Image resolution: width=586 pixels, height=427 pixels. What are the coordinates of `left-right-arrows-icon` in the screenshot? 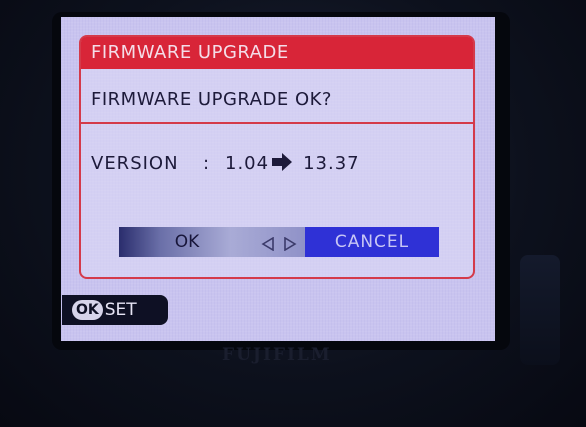 It's located at (279, 244).